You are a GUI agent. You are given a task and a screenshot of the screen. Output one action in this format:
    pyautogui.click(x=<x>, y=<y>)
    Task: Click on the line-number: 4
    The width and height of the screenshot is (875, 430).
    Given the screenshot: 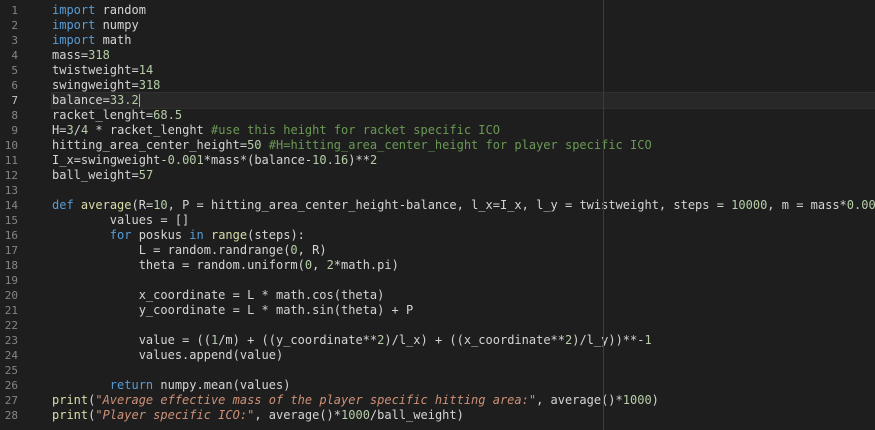 What is the action you would take?
    pyautogui.click(x=14, y=55)
    